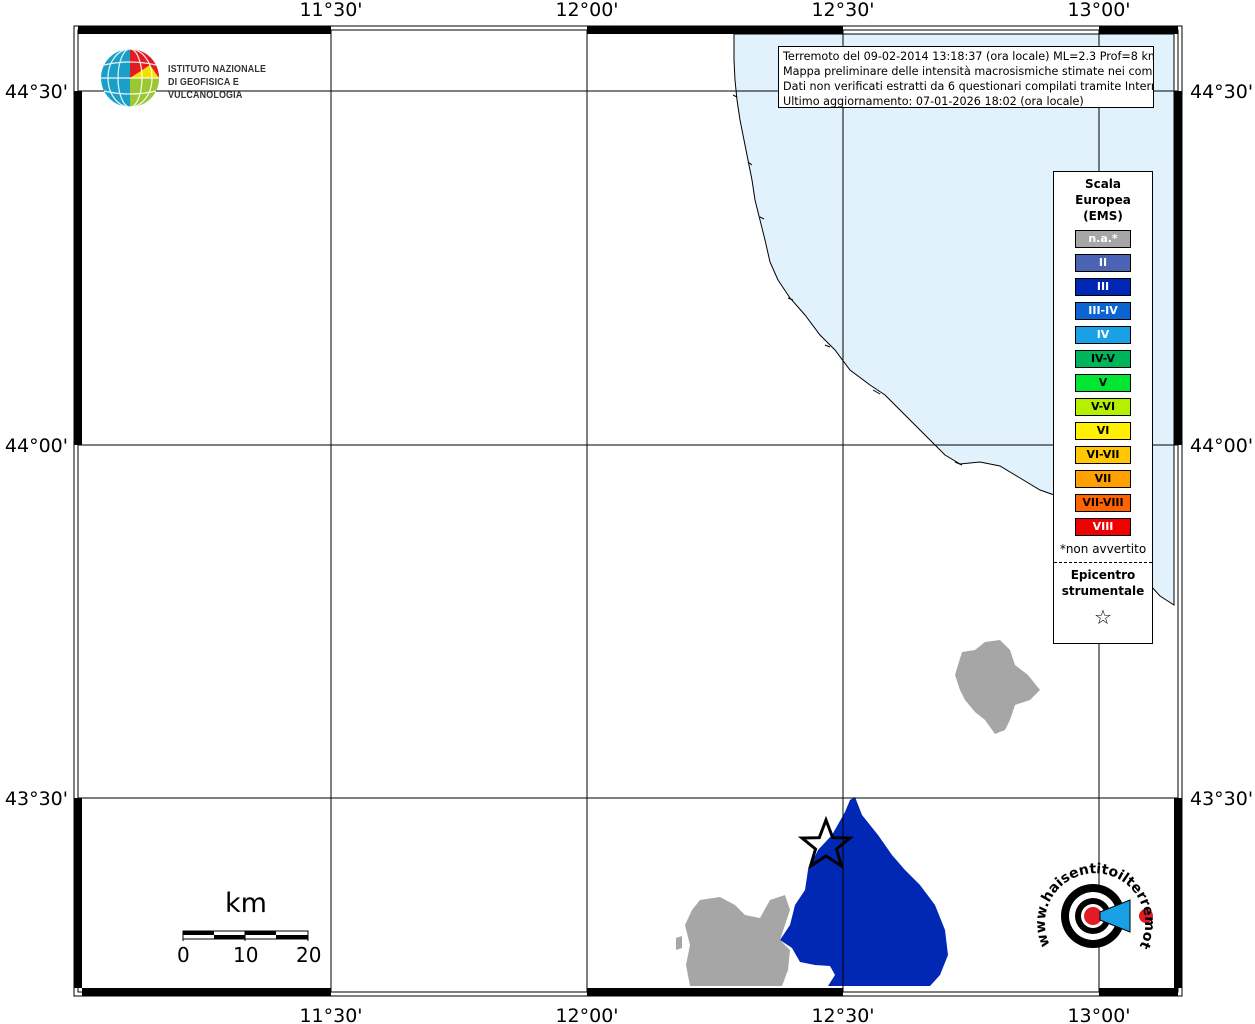 This screenshot has height=1024, width=1255. What do you see at coordinates (1103, 503) in the screenshot?
I see `legend-item: VII-VIII` at bounding box center [1103, 503].